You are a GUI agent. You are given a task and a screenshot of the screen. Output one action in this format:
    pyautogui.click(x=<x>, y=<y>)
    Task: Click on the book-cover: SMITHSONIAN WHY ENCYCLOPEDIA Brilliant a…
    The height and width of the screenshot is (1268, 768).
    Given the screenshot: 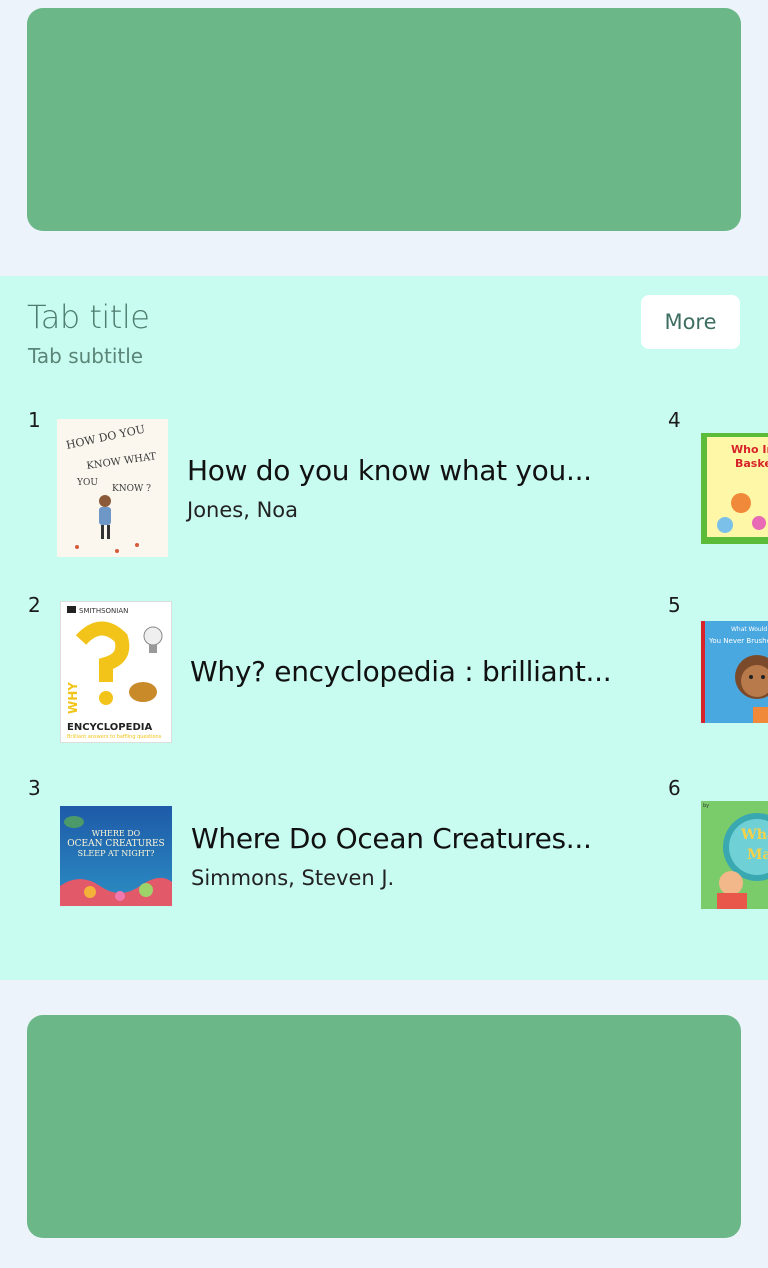 What is the action you would take?
    pyautogui.click(x=116, y=672)
    